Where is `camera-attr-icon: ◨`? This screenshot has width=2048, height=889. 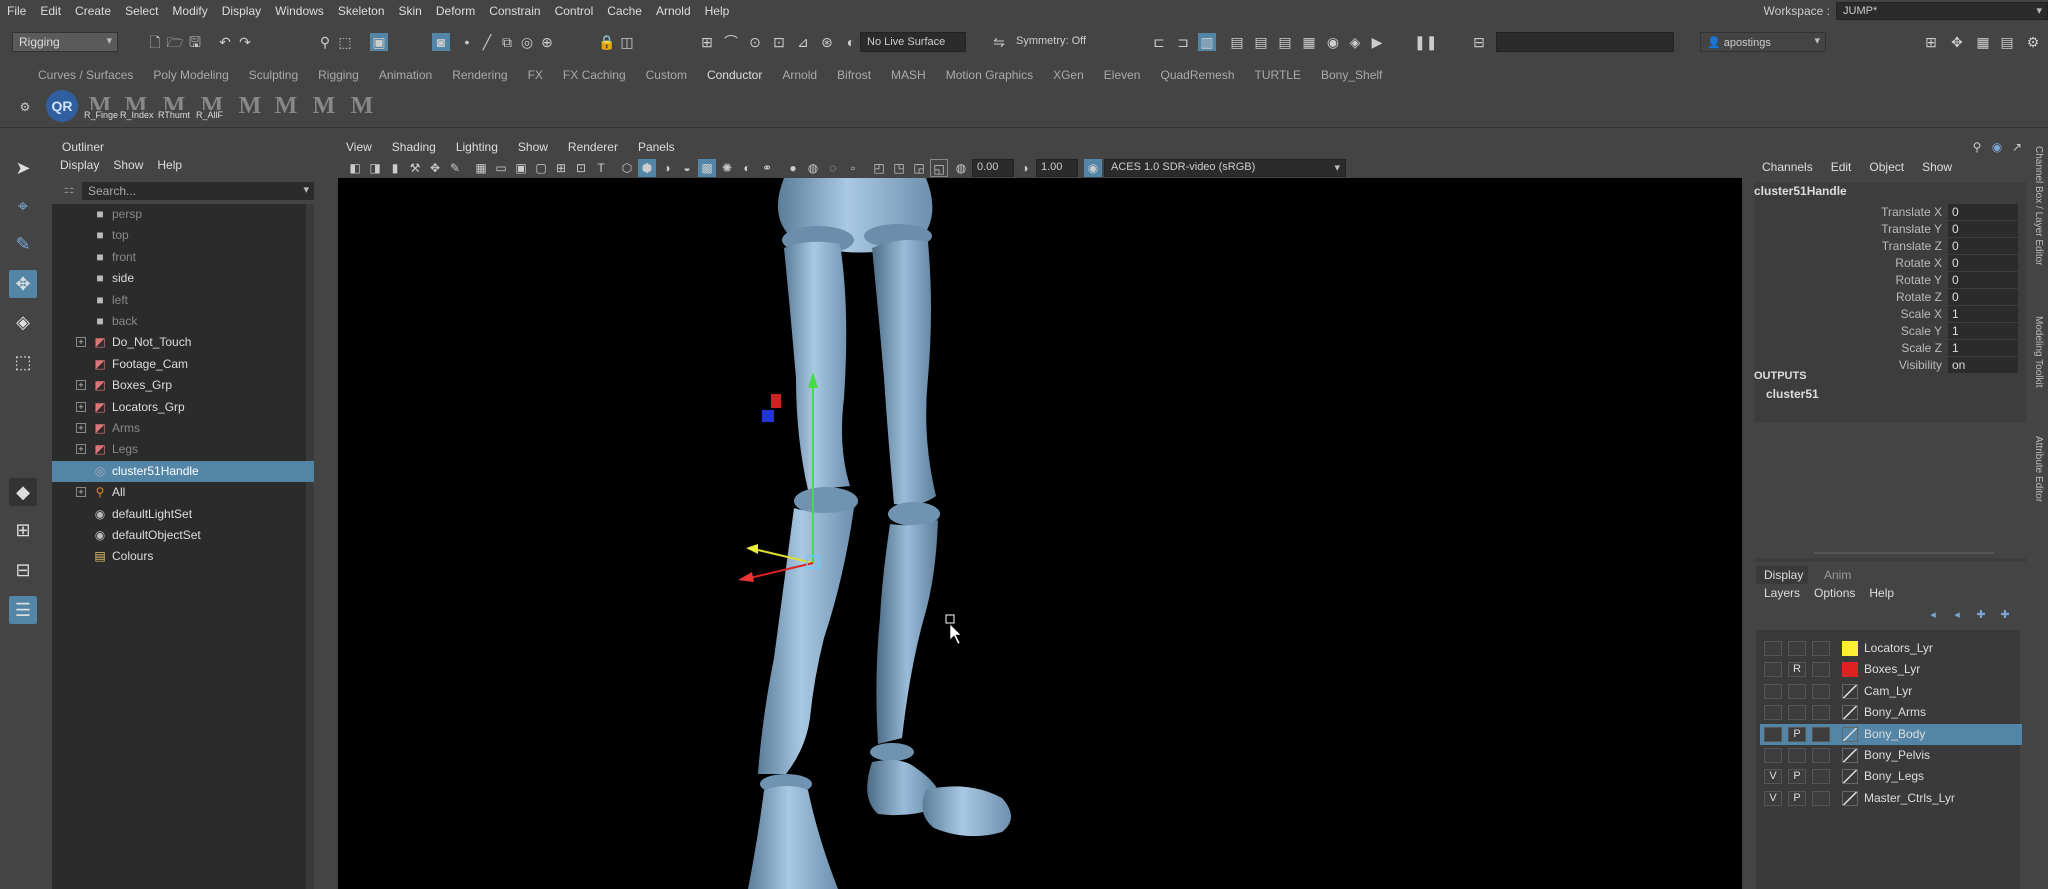 camera-attr-icon: ◨ is located at coordinates (375, 168).